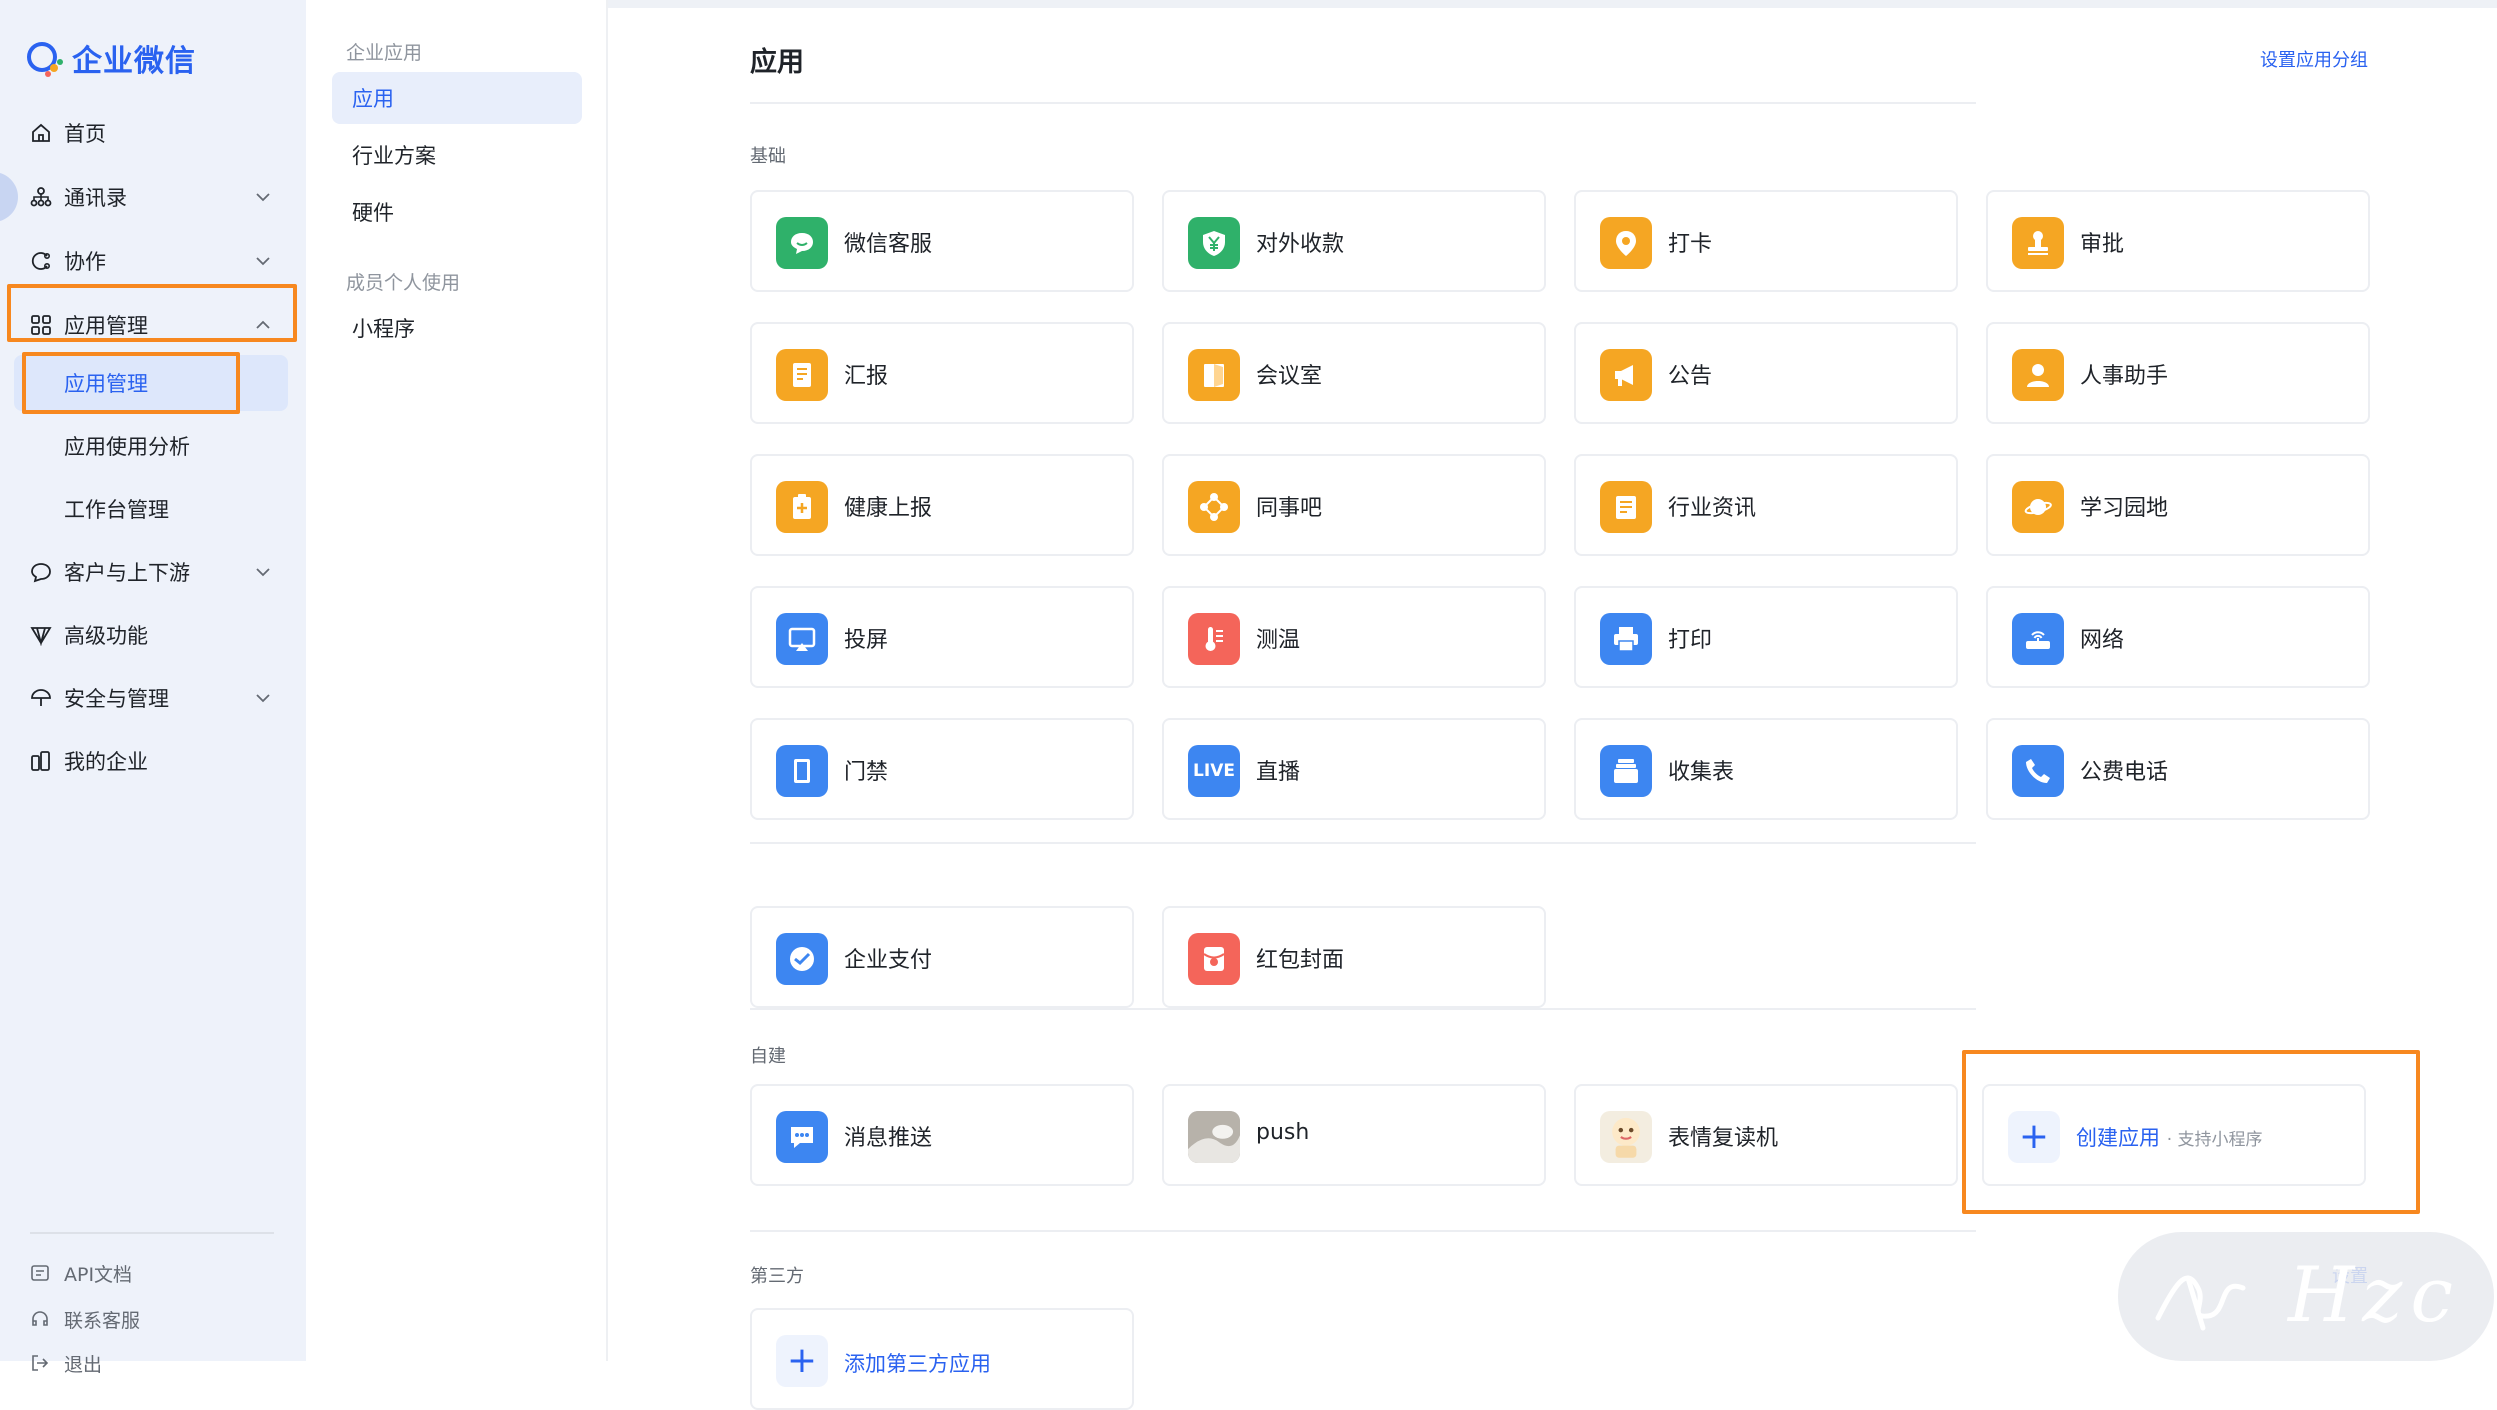 This screenshot has height=1410, width=2497. I want to click on red-packet-icon, so click(1214, 959).